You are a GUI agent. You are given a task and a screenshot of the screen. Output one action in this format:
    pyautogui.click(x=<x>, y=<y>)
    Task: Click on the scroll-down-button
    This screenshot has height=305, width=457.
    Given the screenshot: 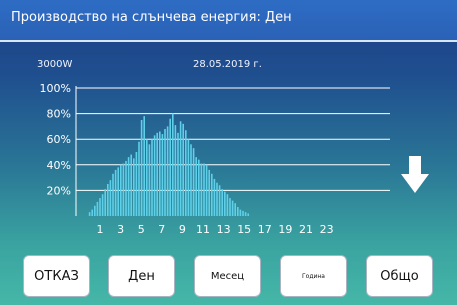 What is the action you would take?
    pyautogui.click(x=415, y=175)
    